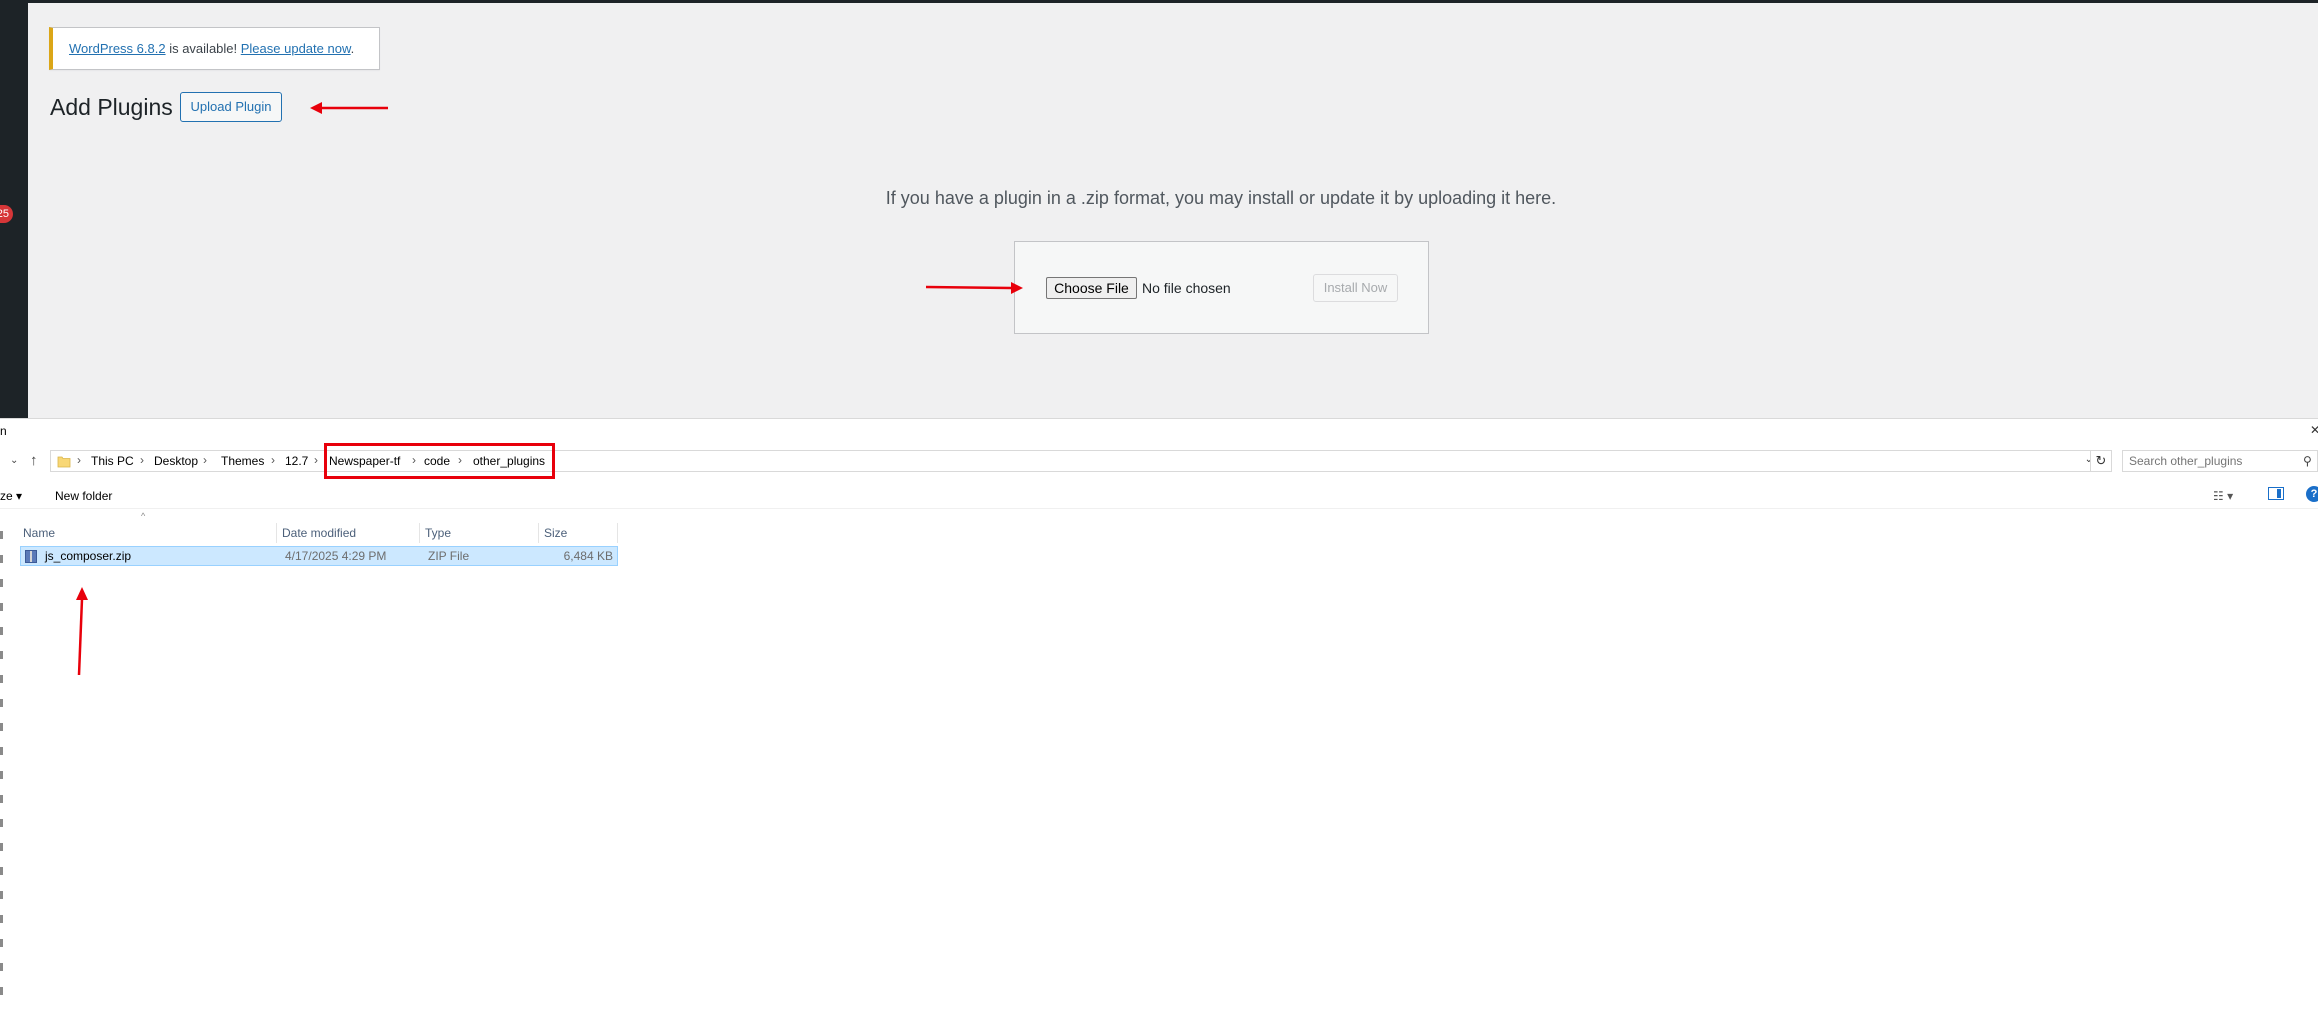  Describe the element at coordinates (439, 461) in the screenshot. I see `annotation-path-highlight` at that location.